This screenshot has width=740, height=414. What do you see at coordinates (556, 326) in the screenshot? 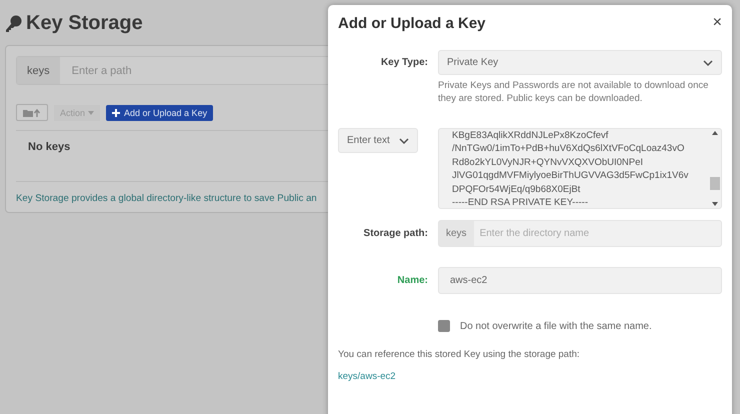
I see `checkbox-label: Do not overwrite a file with the same name.` at bounding box center [556, 326].